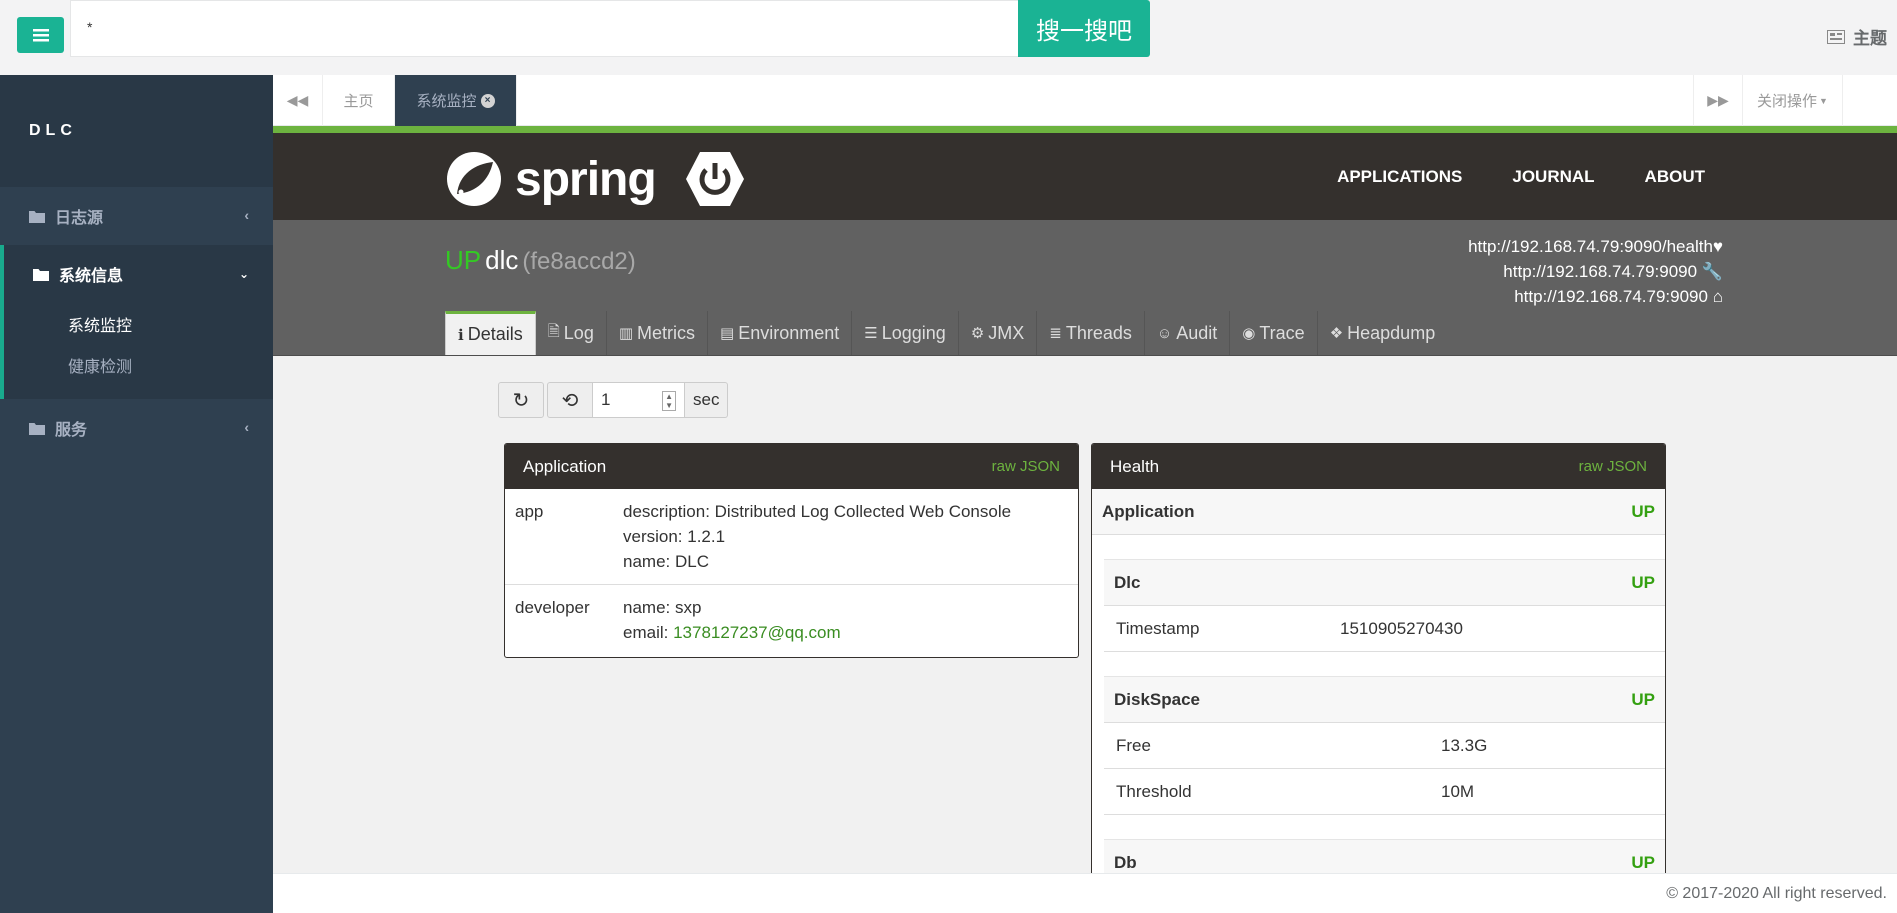 The image size is (1897, 913). What do you see at coordinates (552, 607) in the screenshot?
I see `row-key: developer` at bounding box center [552, 607].